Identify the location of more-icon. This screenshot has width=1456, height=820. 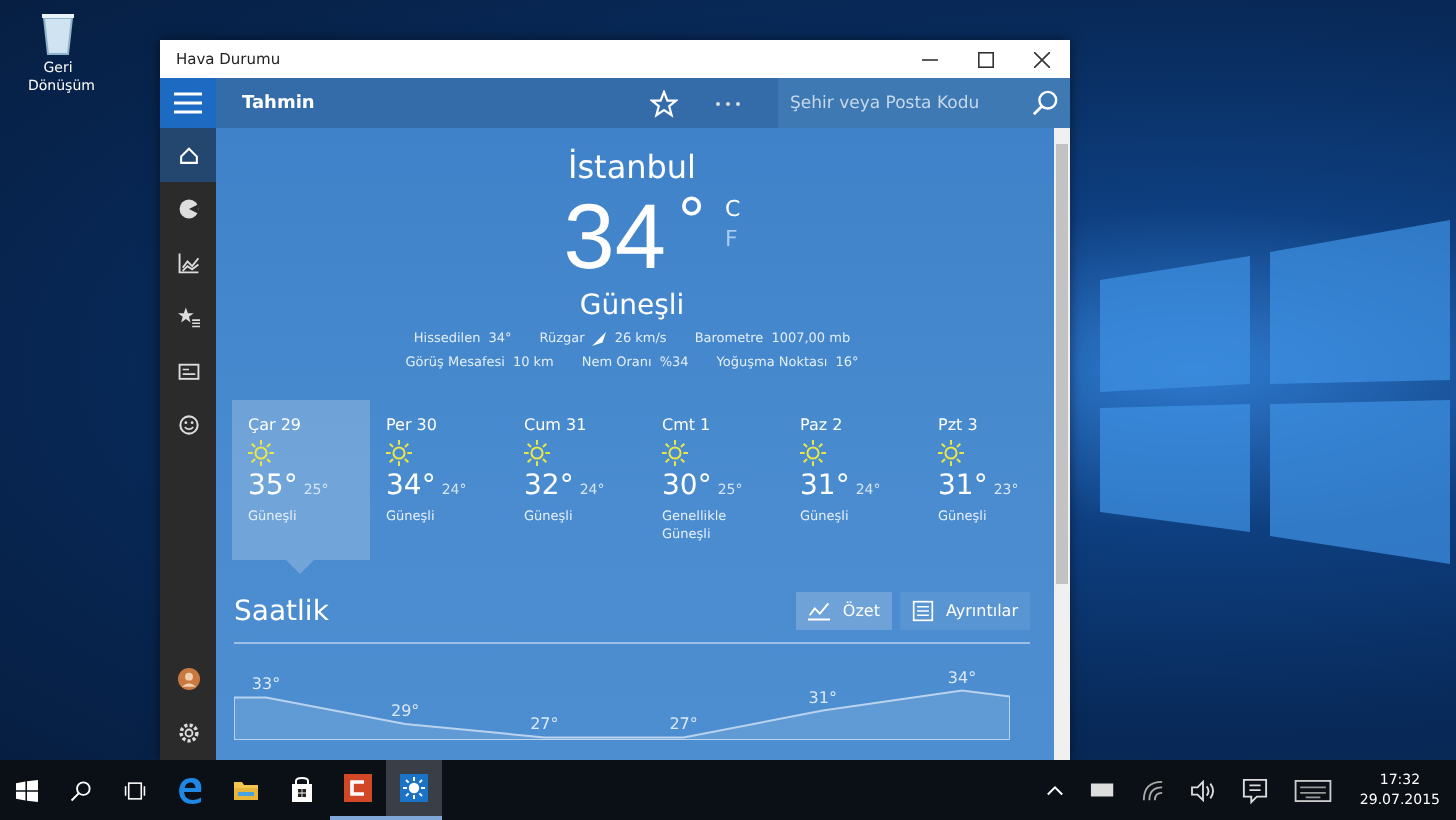
(728, 103).